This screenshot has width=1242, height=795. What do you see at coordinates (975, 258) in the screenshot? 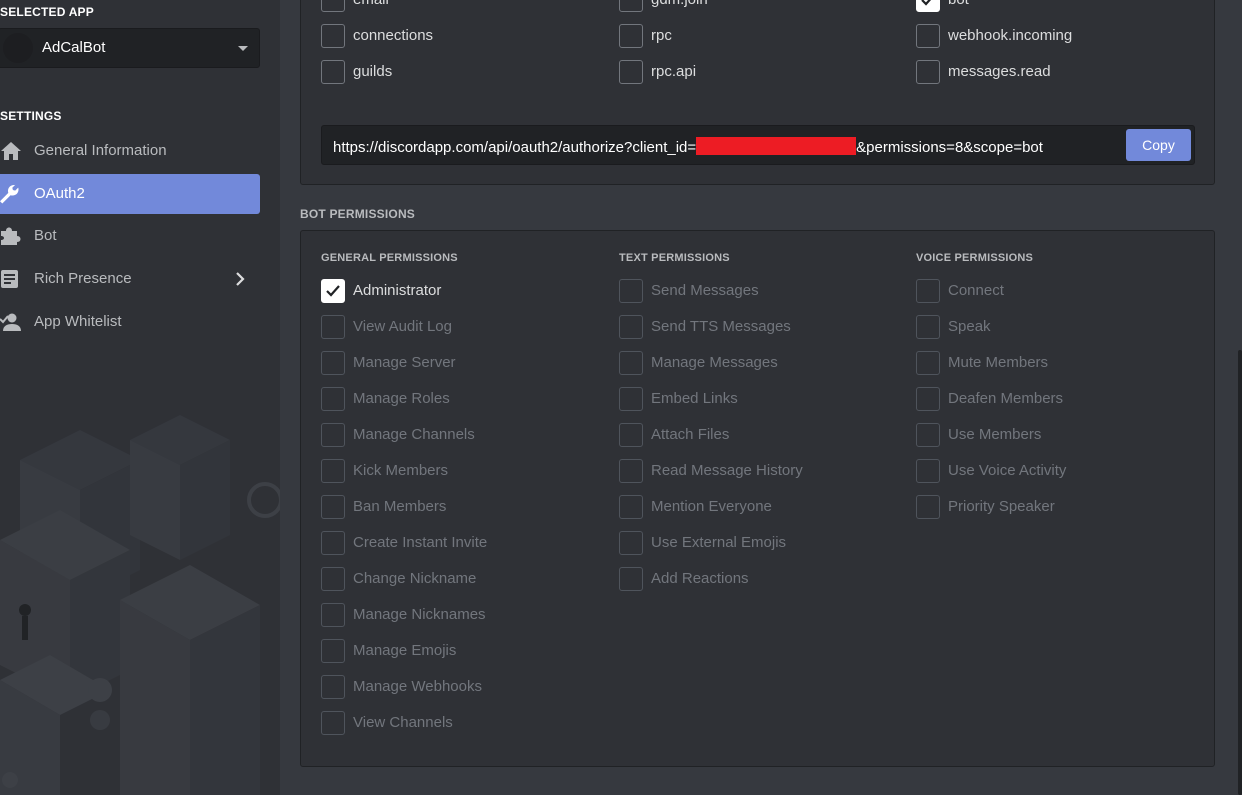
I see `voice-permissions-title: VOICE PERMISSIONS` at bounding box center [975, 258].